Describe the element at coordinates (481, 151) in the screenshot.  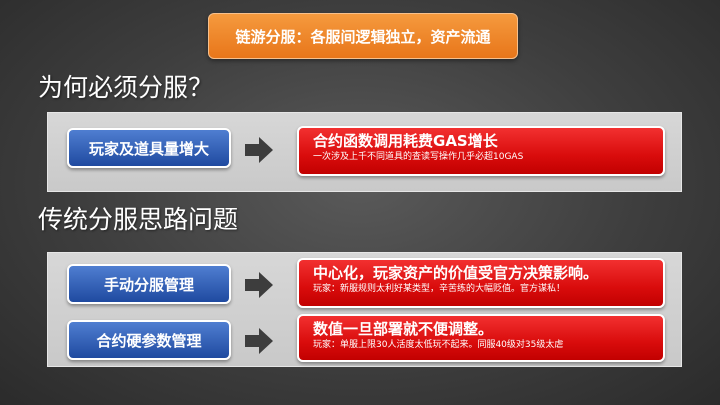
I see `section1-row1-result-box: 合约函数调用耗费GAS增长 一次涉及上千不同道具的查读写操作几乎必超10GAS` at that location.